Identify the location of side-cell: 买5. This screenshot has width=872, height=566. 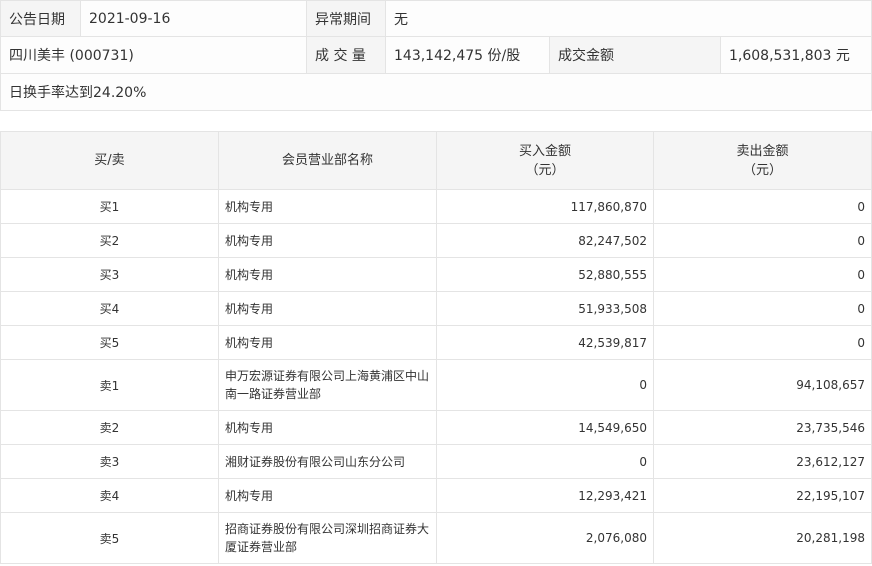
(109, 342).